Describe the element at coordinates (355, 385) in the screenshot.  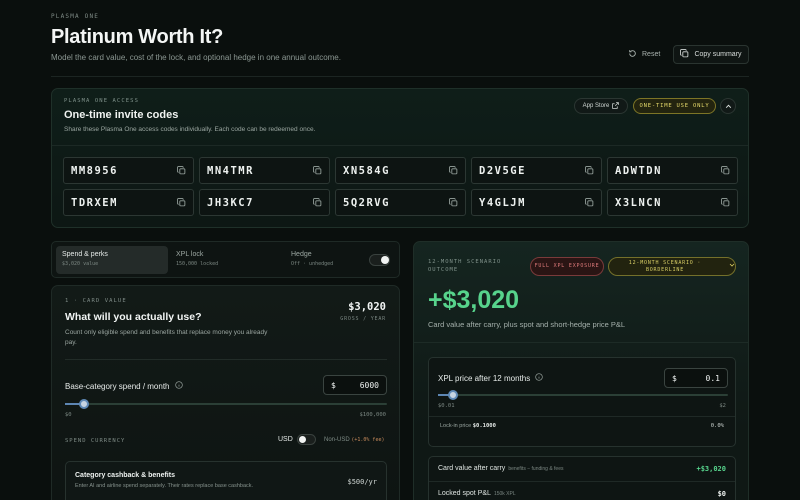
I see `spend-input: $ 6000` at that location.